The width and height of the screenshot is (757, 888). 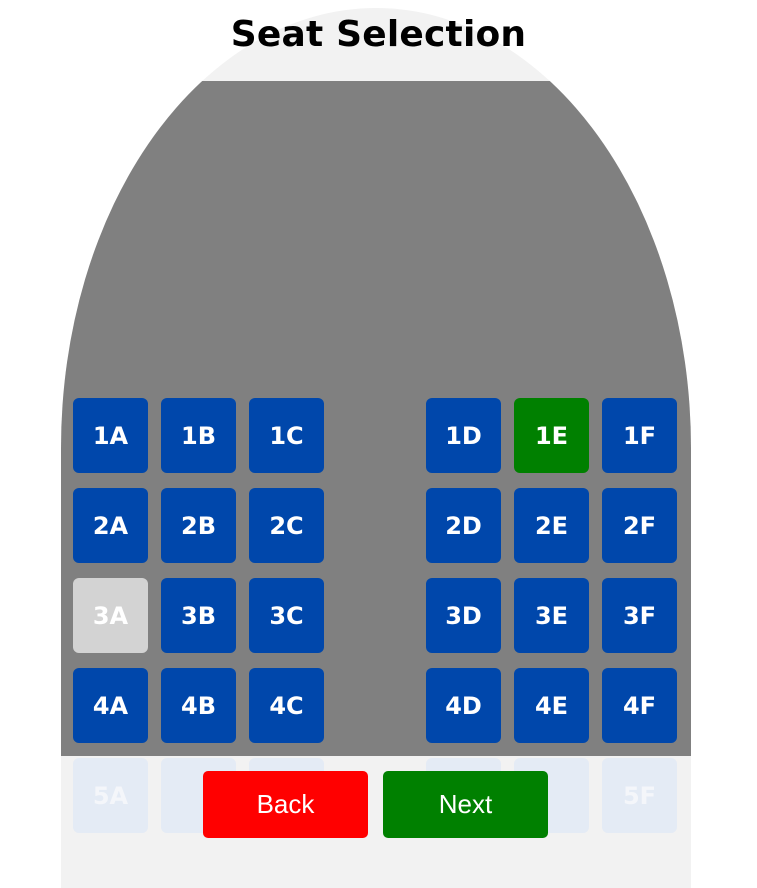 What do you see at coordinates (463, 705) in the screenshot?
I see `seat-4d: 4D` at bounding box center [463, 705].